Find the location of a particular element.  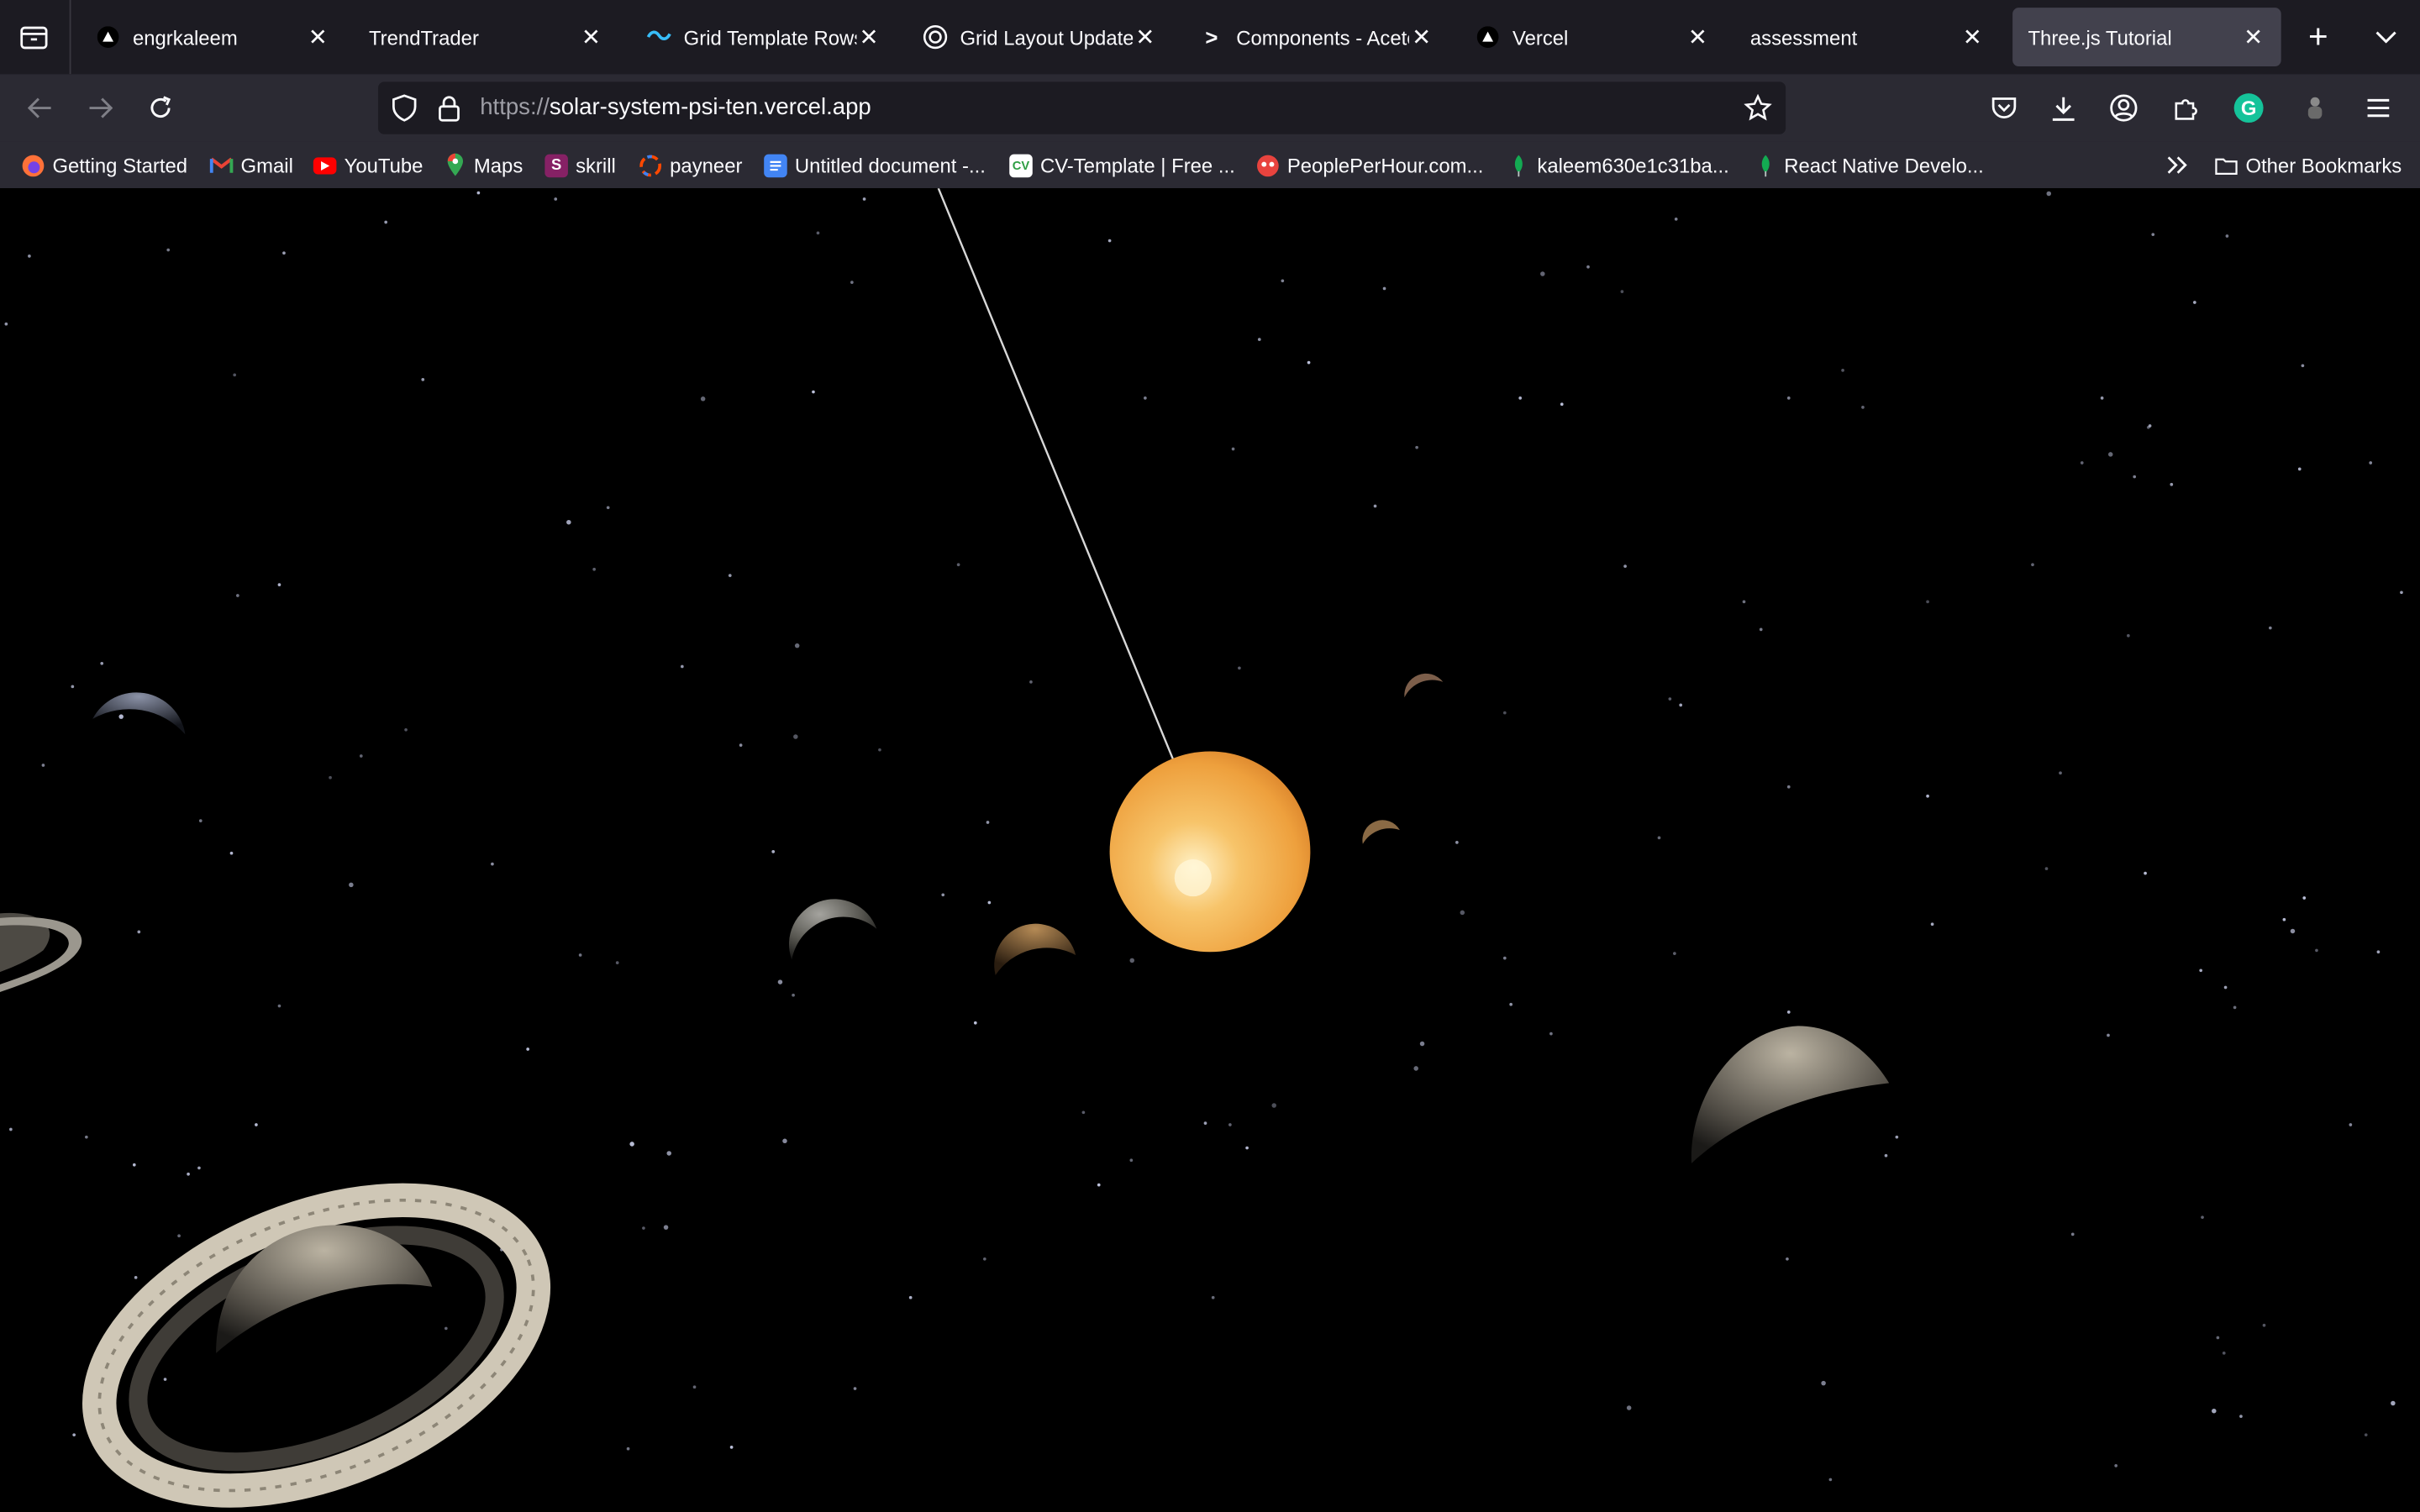

tab-engrkaleem: engrkaleem ✕ is located at coordinates (214, 37).